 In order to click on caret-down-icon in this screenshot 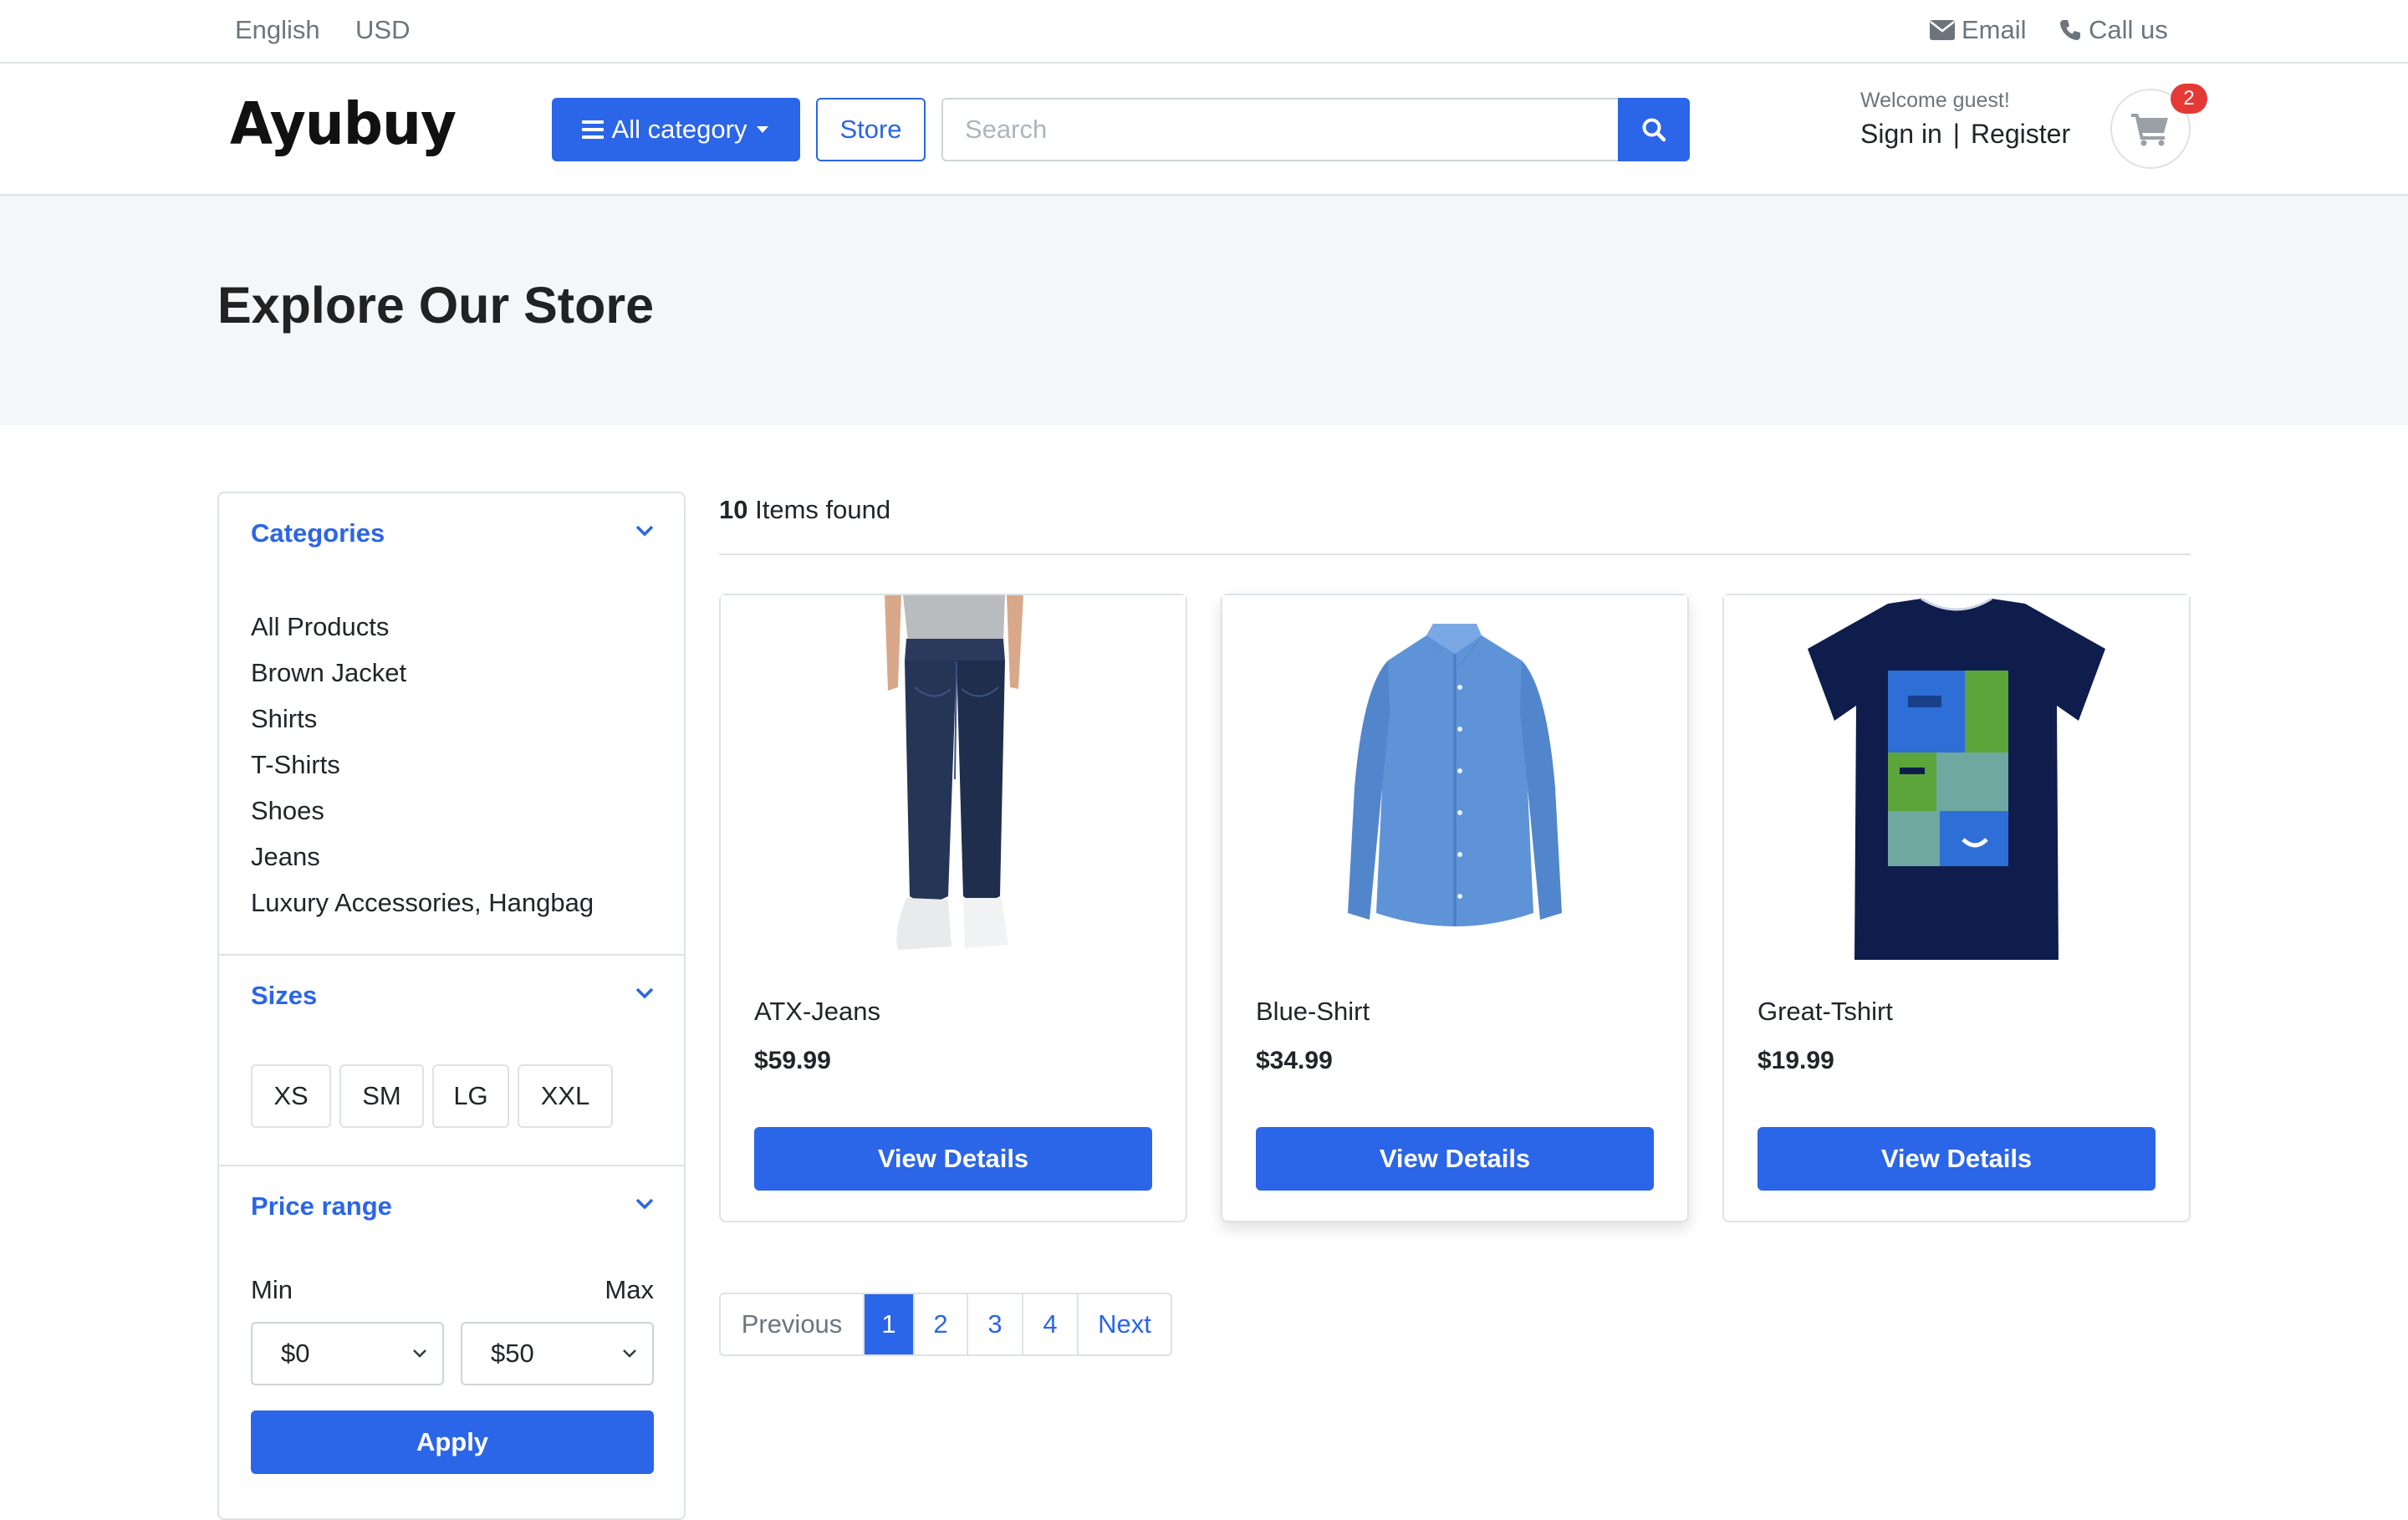, I will do `click(763, 130)`.